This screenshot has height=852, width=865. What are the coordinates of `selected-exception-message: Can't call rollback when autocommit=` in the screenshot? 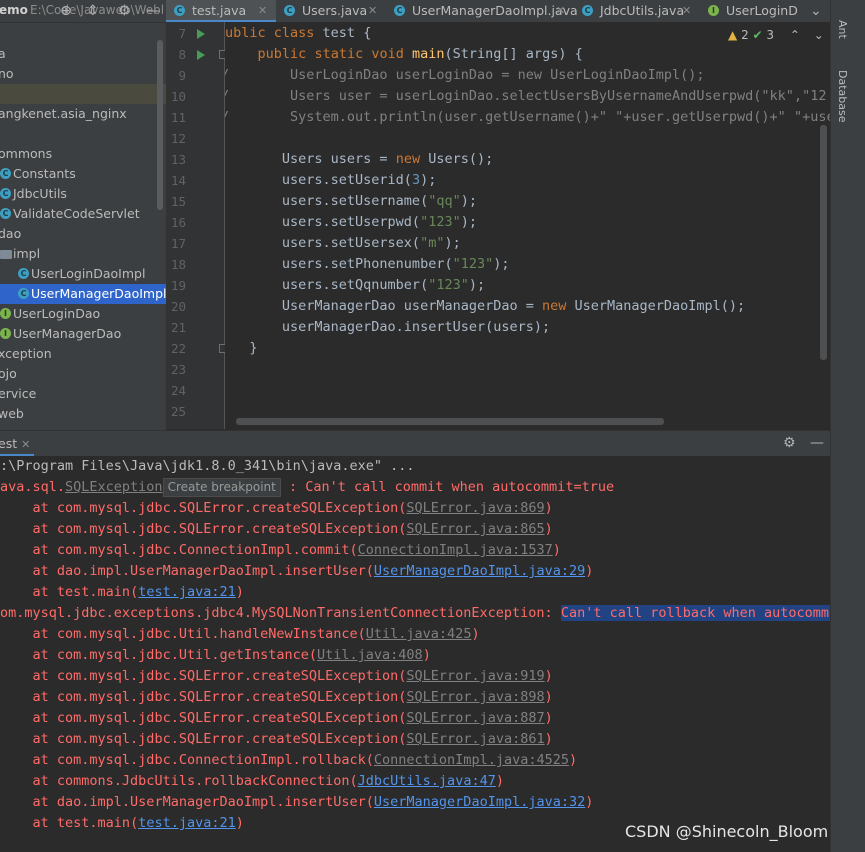 It's located at (695, 613).